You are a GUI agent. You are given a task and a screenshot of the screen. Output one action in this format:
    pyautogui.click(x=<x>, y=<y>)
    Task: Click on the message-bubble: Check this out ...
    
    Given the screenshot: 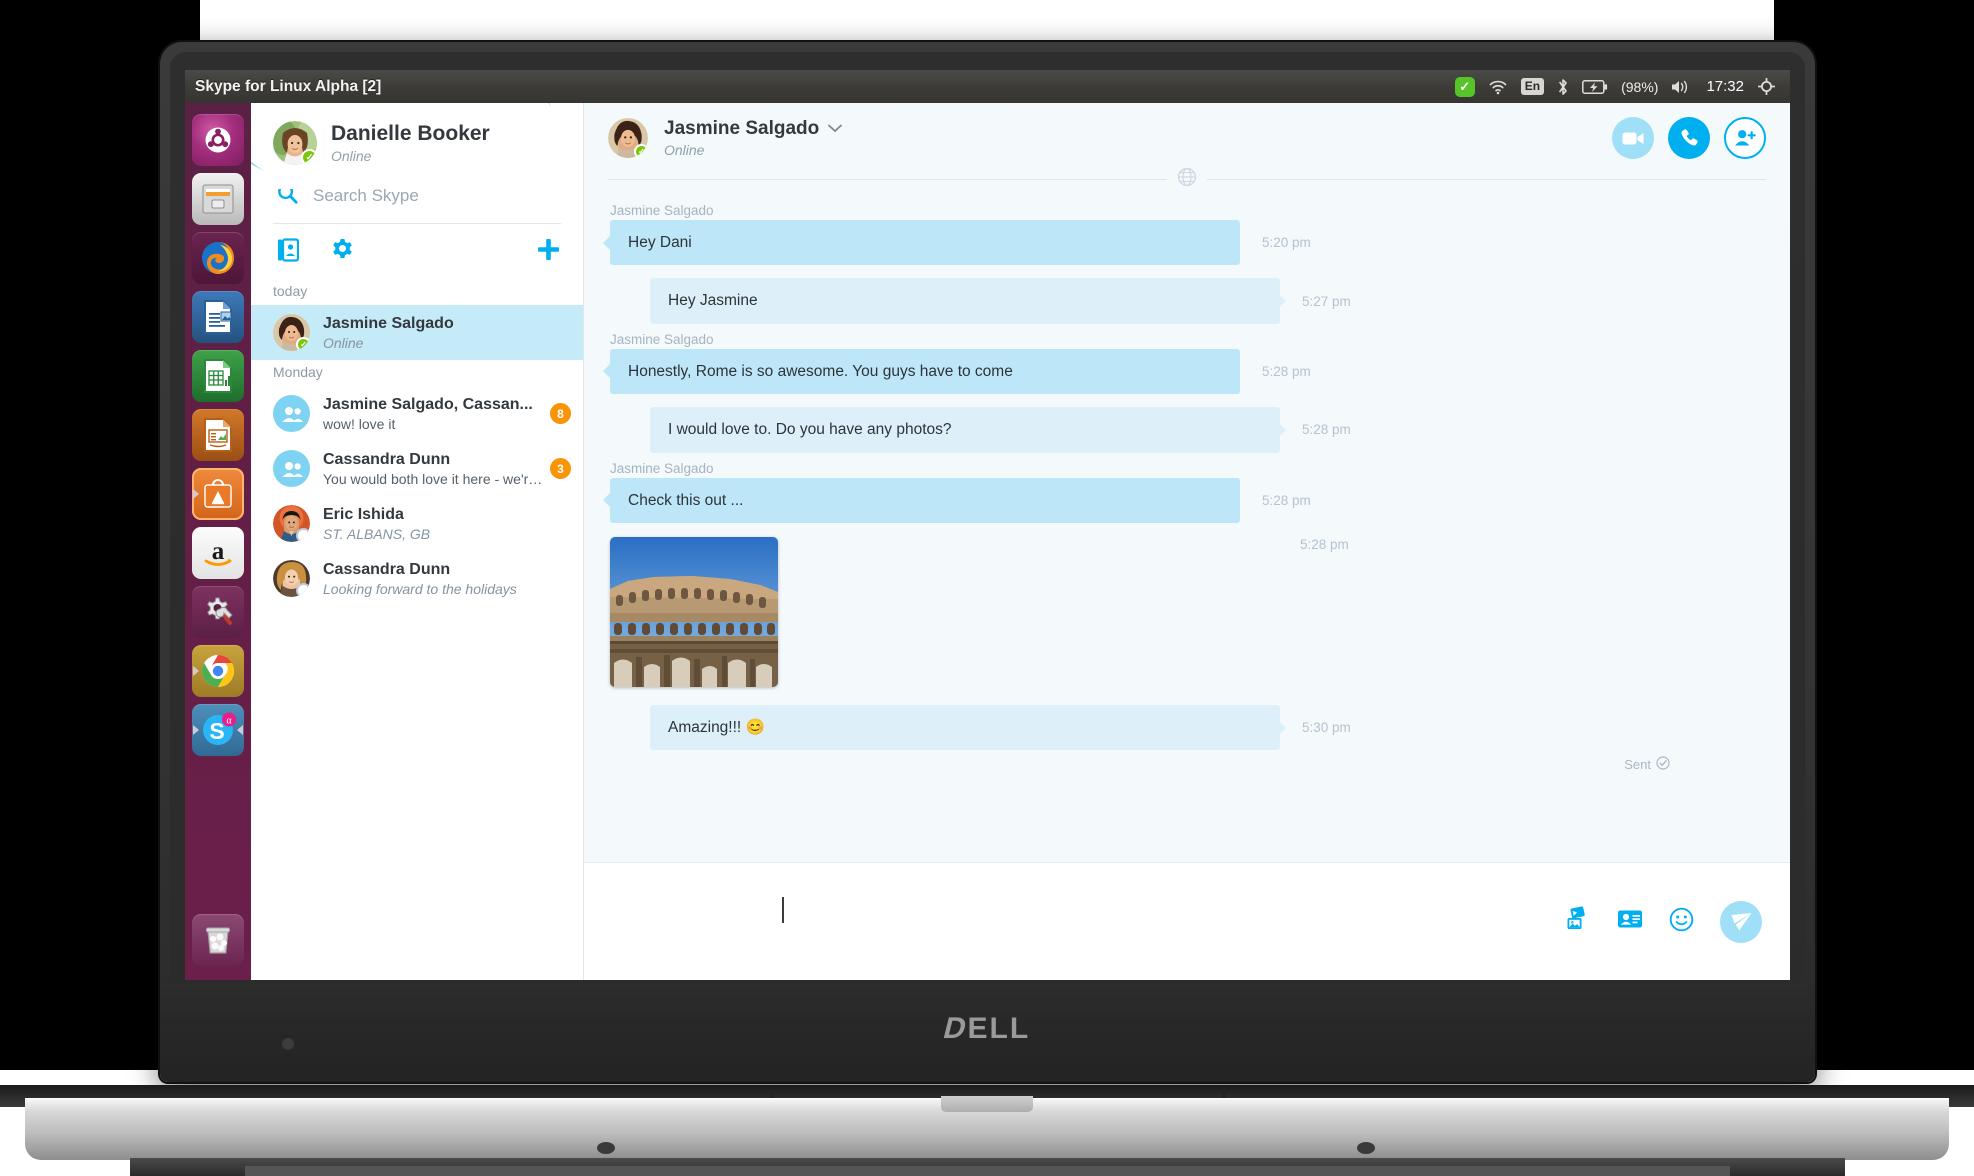 What is the action you would take?
    pyautogui.click(x=925, y=500)
    